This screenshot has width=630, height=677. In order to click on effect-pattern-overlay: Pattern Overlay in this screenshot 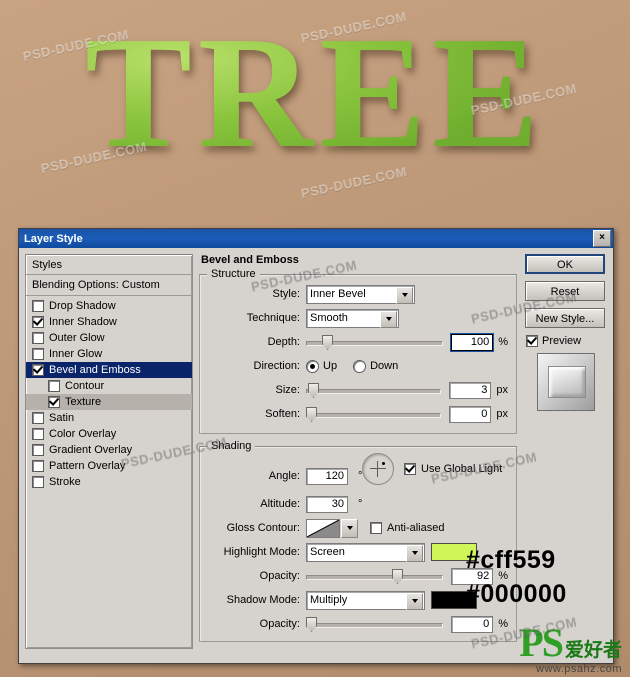, I will do `click(109, 466)`.